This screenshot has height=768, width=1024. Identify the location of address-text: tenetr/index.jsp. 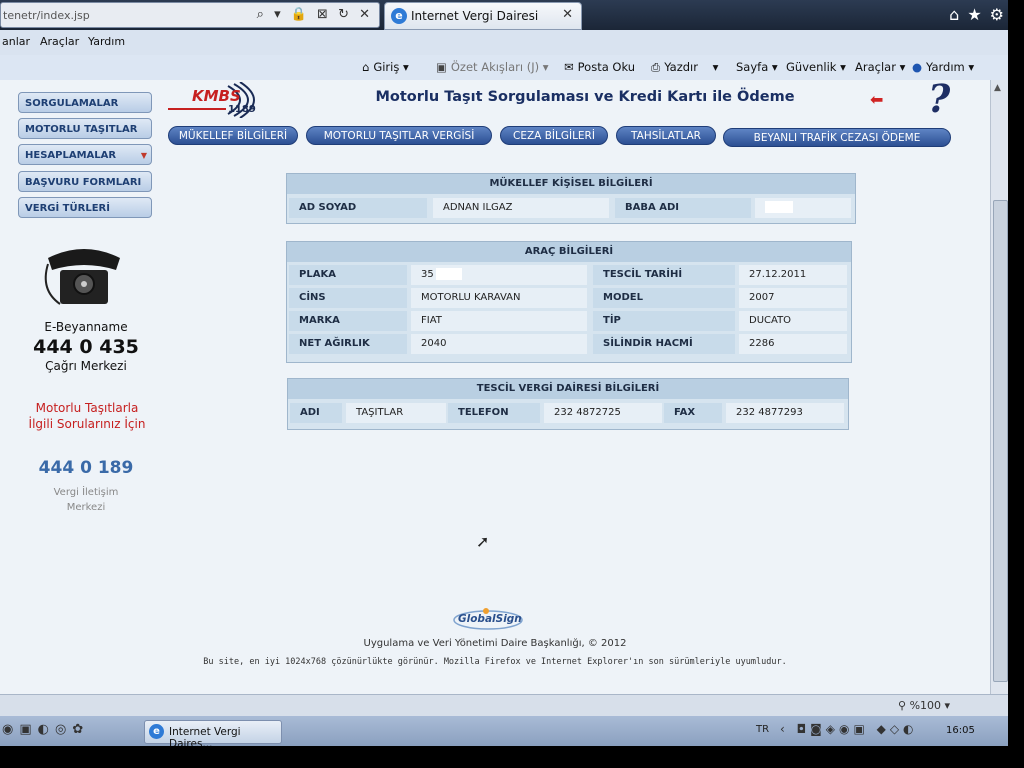
(46, 15).